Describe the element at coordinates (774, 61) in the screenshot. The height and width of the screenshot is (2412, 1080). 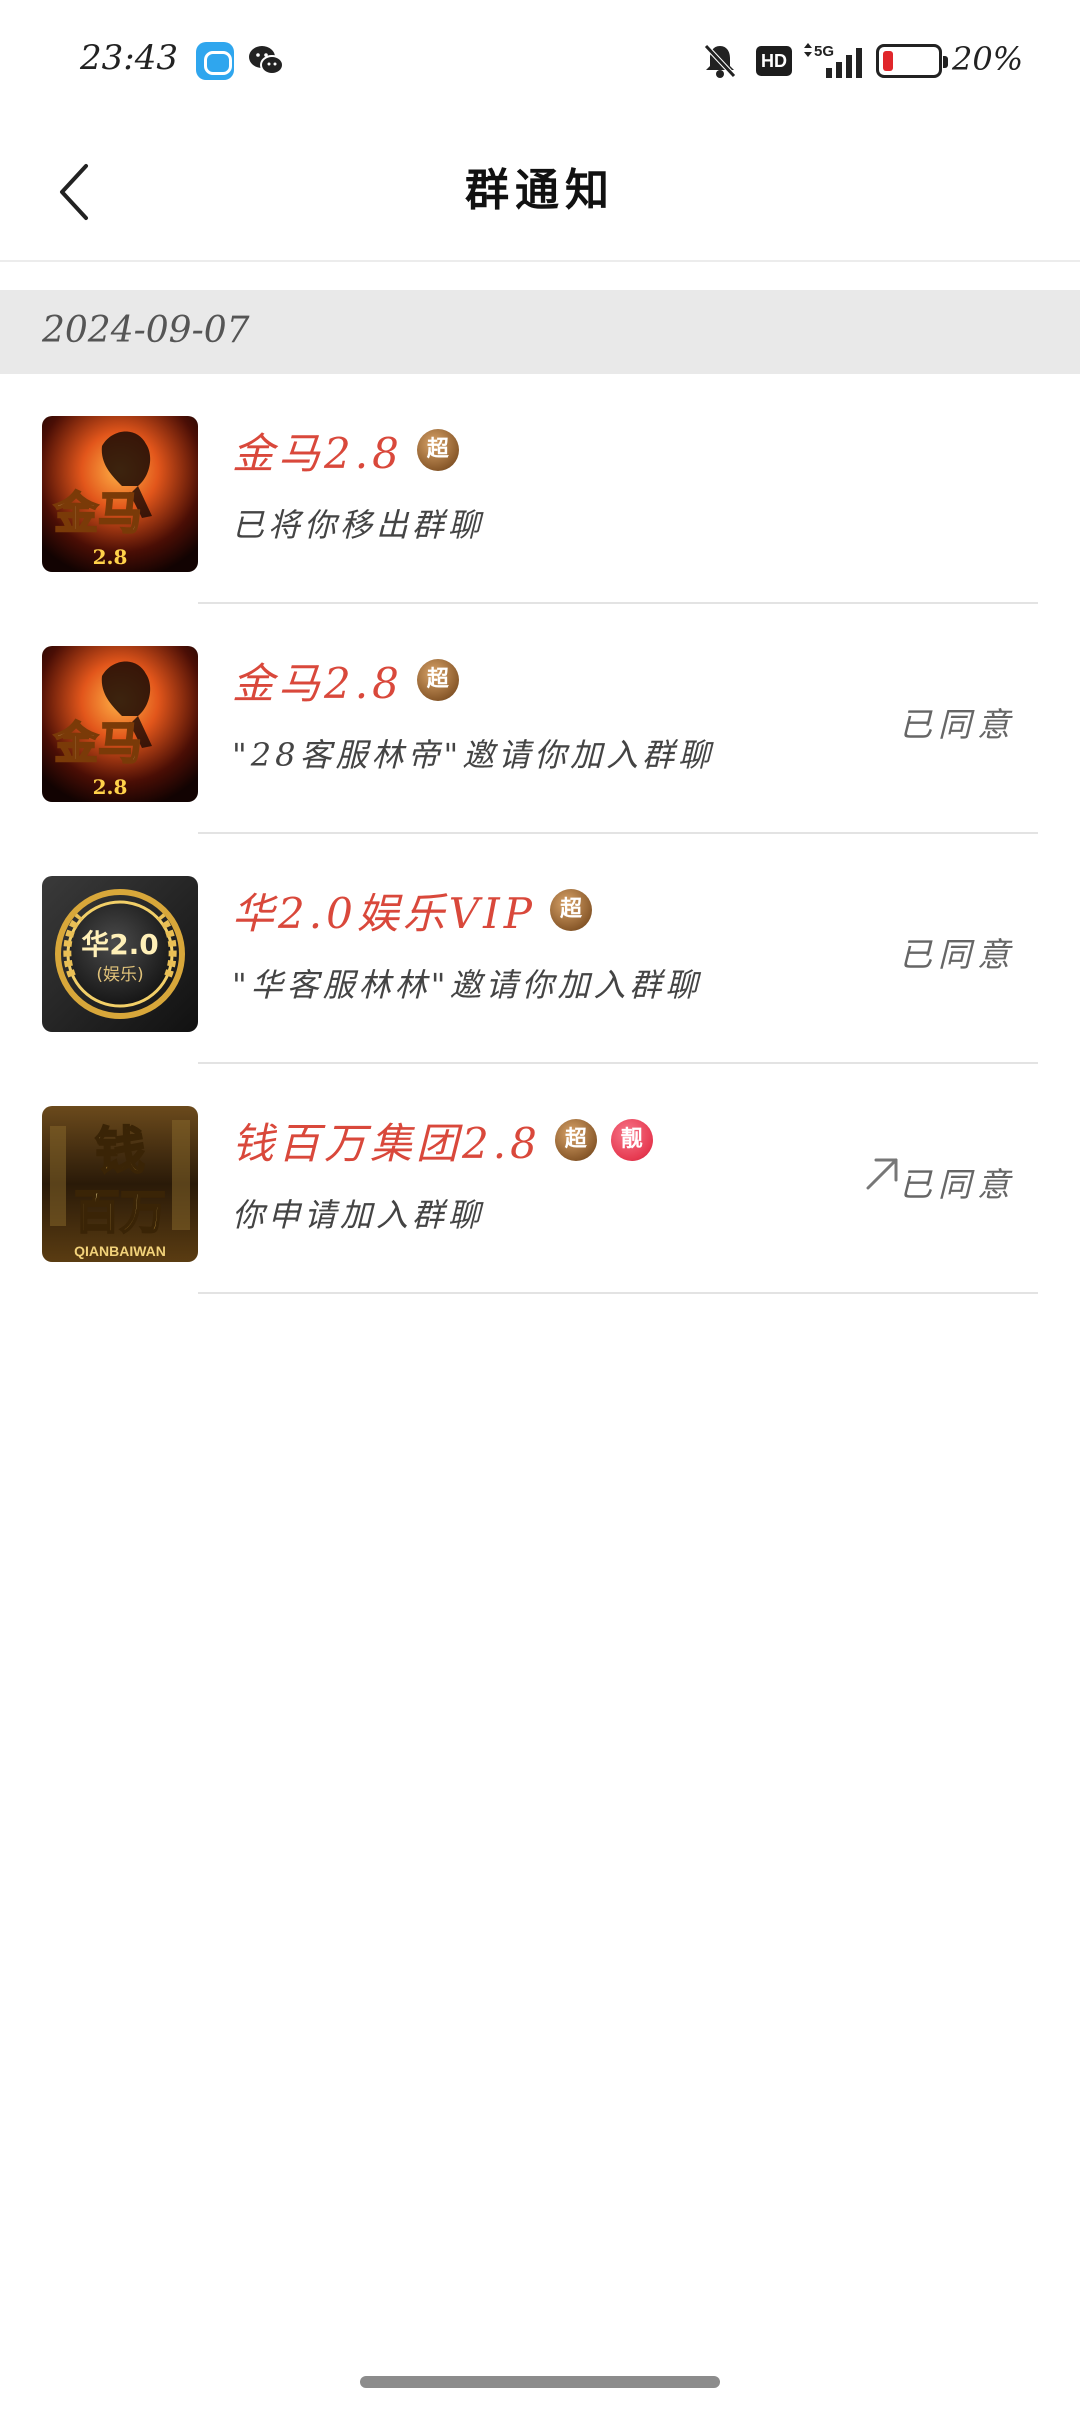
I see `hd-icon: HD` at that location.